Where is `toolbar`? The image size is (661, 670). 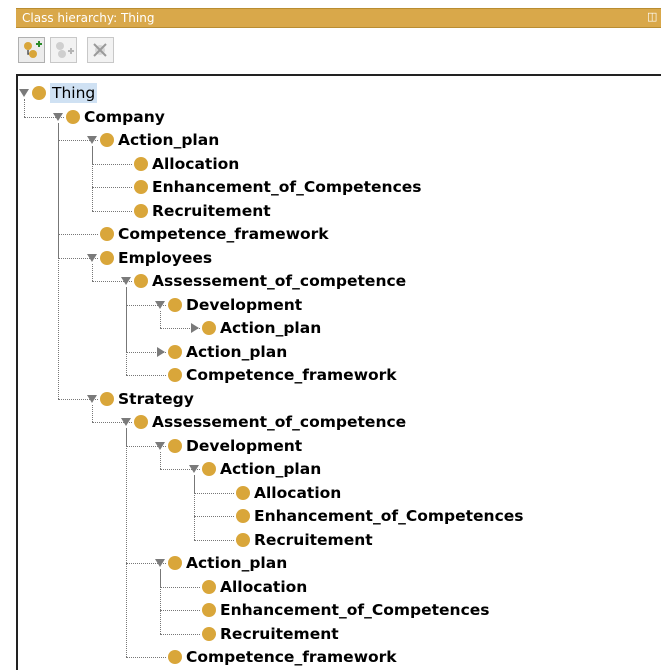 toolbar is located at coordinates (338, 49).